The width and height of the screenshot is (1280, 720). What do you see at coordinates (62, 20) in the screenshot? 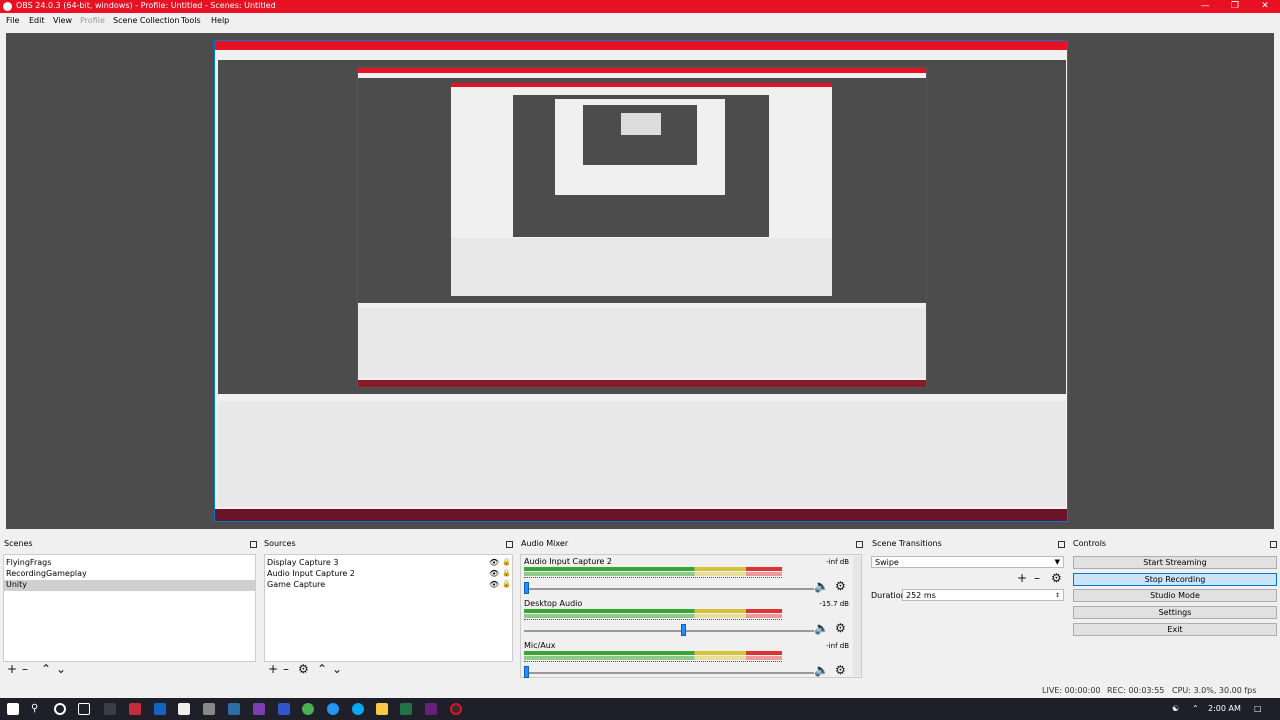
I see `menu-view: View` at bounding box center [62, 20].